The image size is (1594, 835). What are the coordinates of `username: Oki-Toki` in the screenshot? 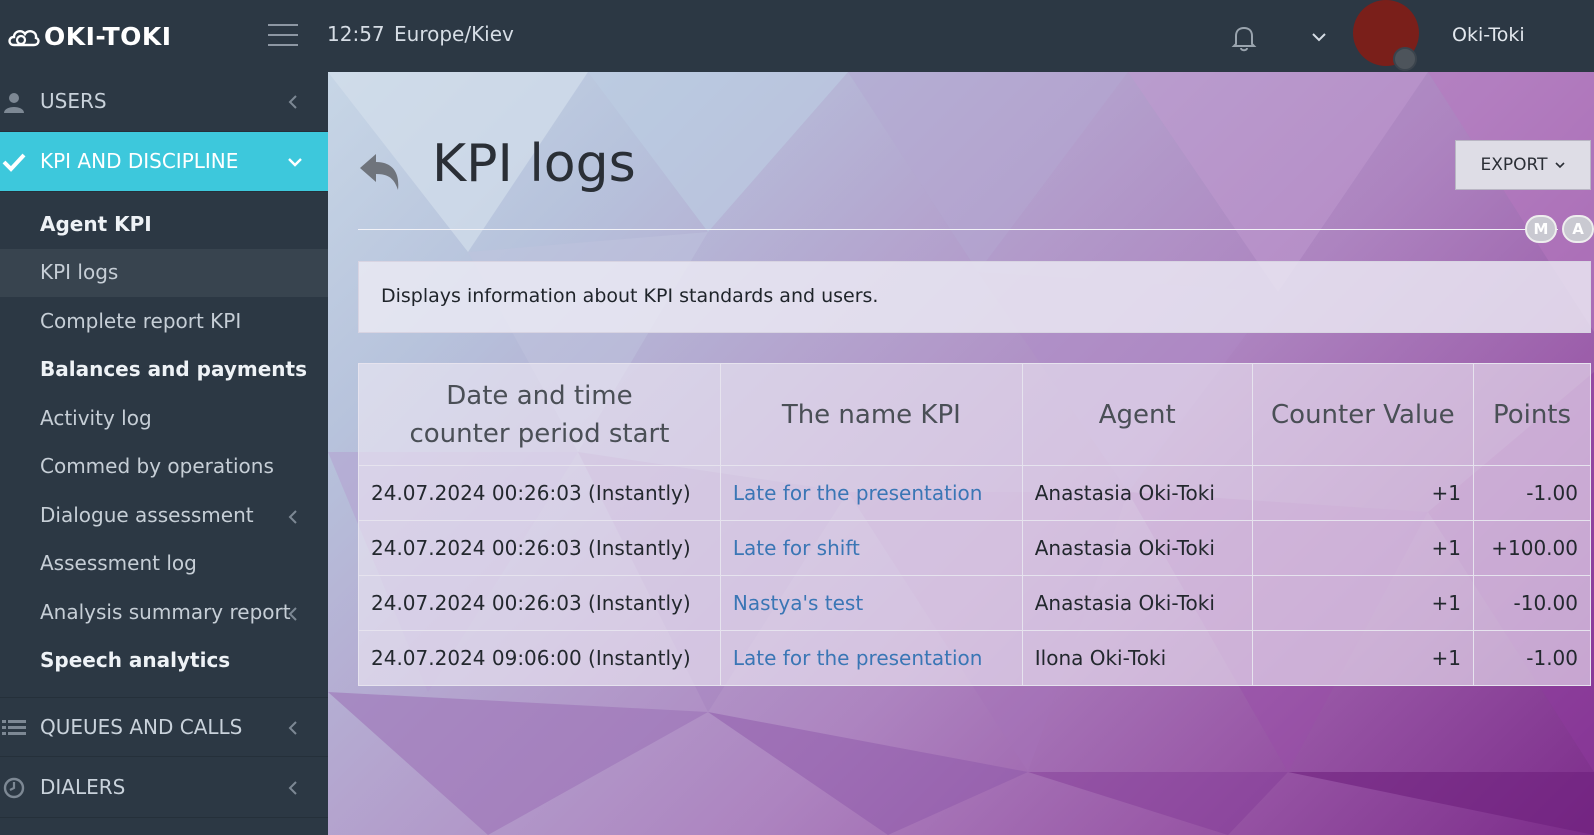 It's located at (1488, 35).